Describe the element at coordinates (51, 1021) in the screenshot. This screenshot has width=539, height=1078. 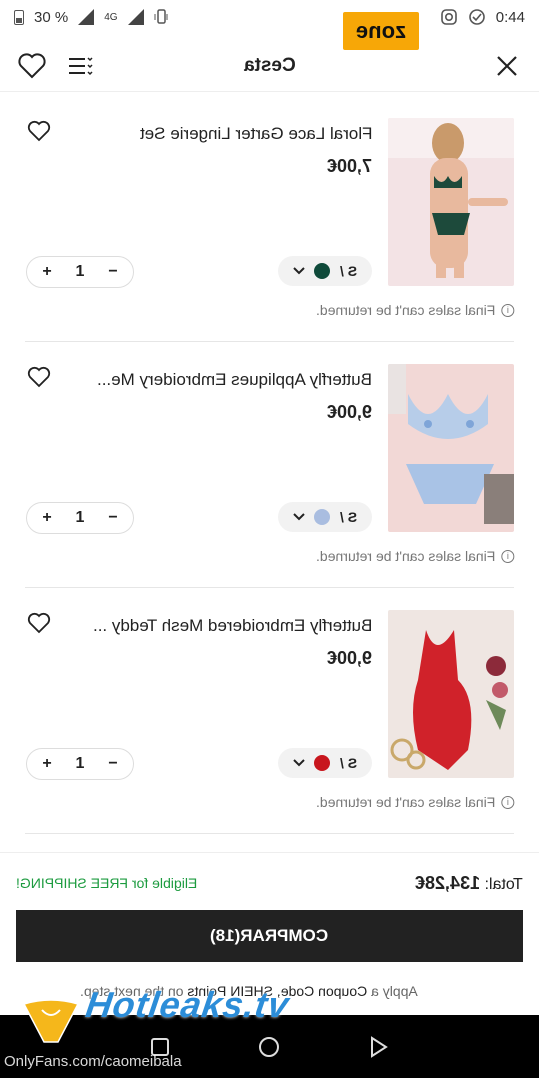
I see `watermark-logo` at that location.